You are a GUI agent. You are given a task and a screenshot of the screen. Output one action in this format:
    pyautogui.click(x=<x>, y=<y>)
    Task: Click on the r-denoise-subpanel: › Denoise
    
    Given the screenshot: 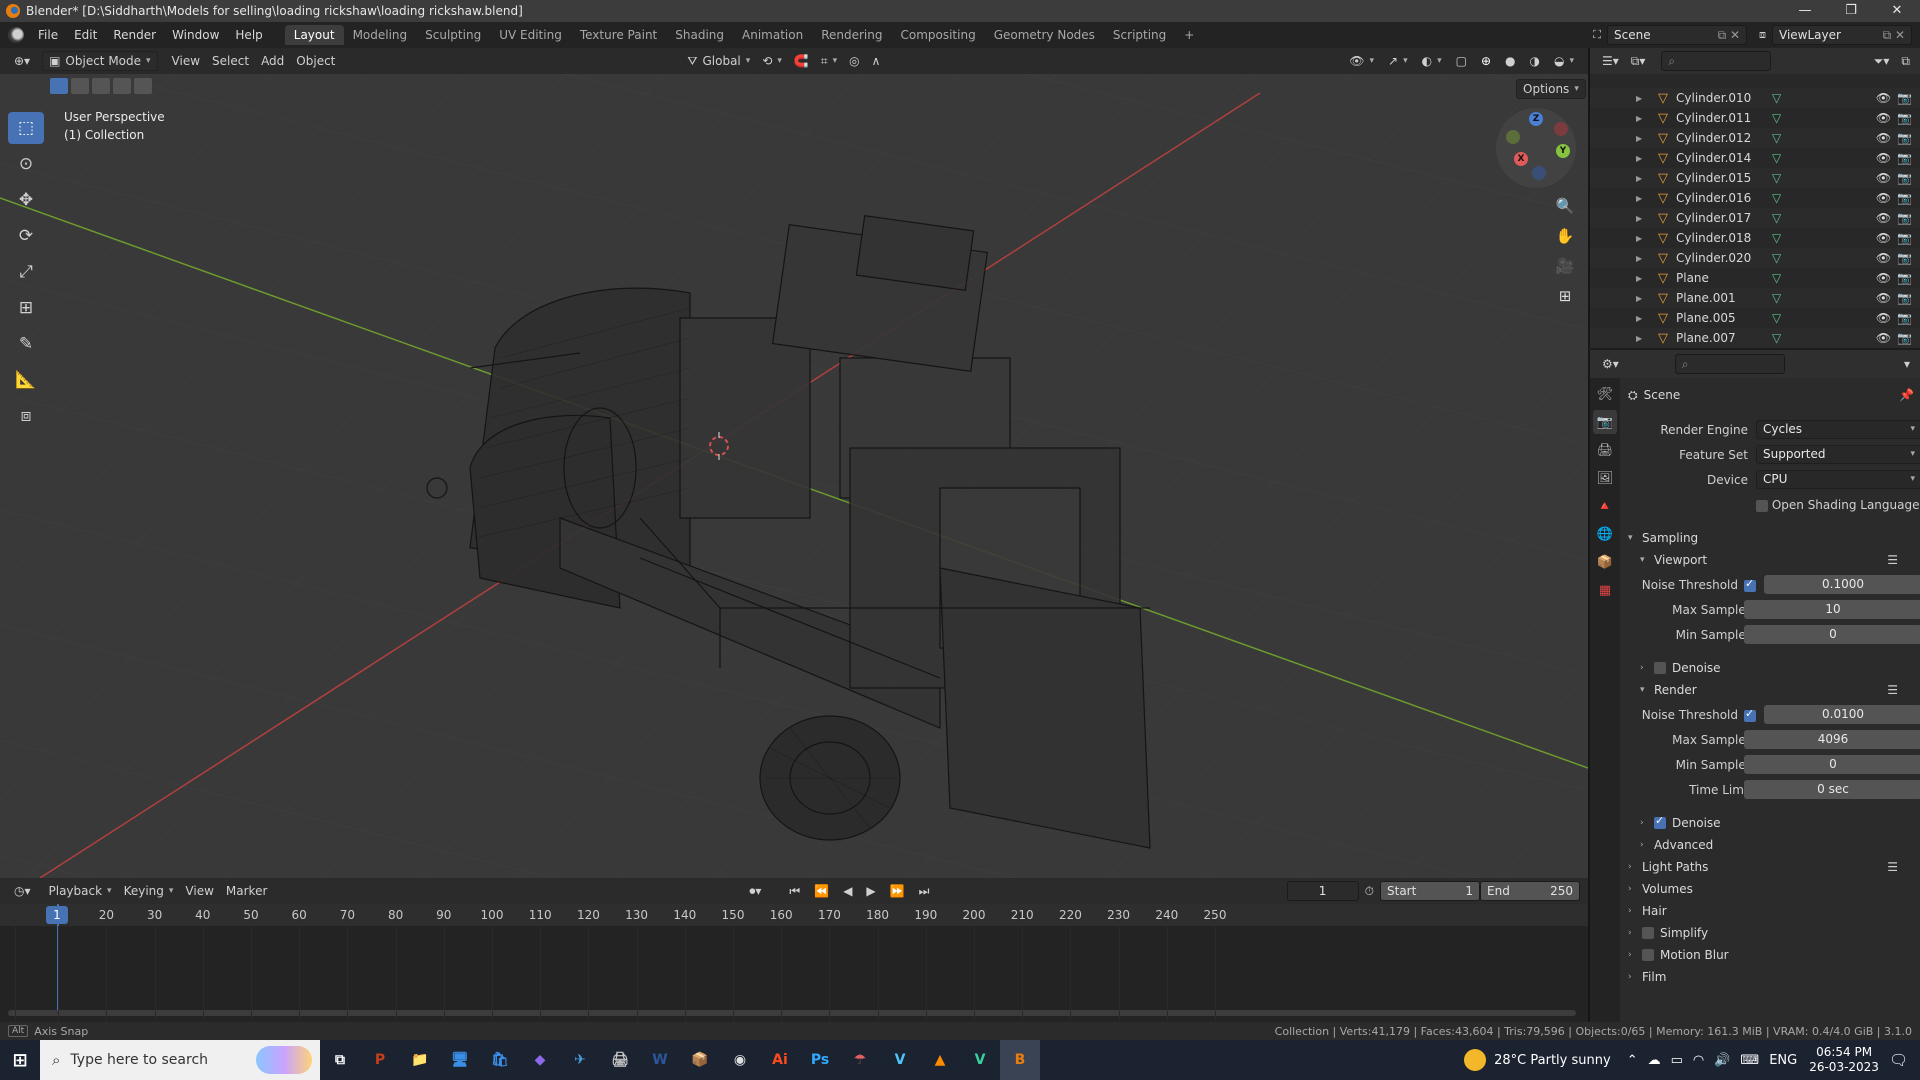 What is the action you would take?
    pyautogui.click(x=1780, y=823)
    